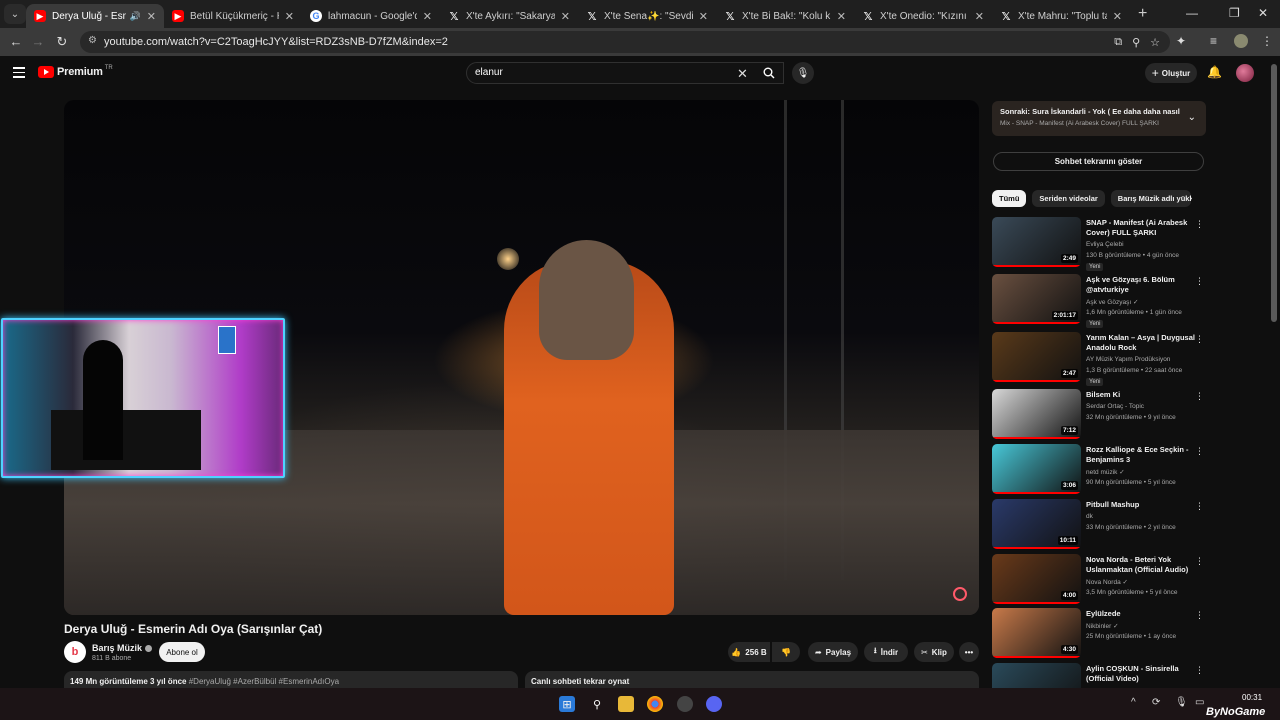 This screenshot has height=720, width=1280. What do you see at coordinates (769, 73) in the screenshot?
I see `search-button` at bounding box center [769, 73].